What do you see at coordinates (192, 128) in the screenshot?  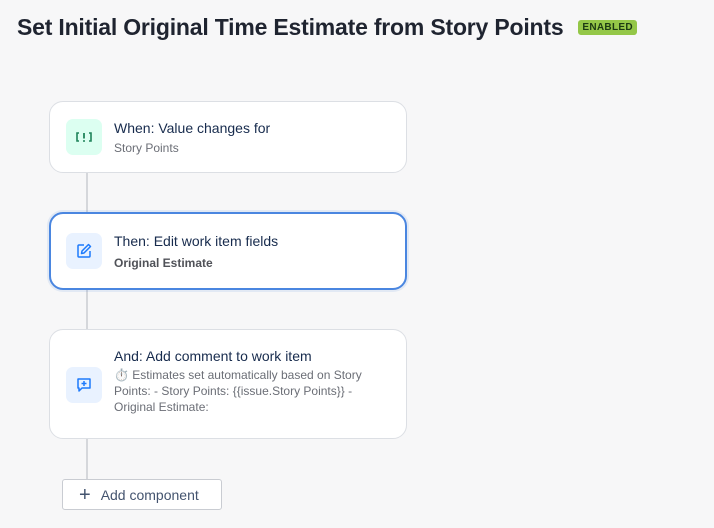 I see `trigger-title: When: Value changes for` at bounding box center [192, 128].